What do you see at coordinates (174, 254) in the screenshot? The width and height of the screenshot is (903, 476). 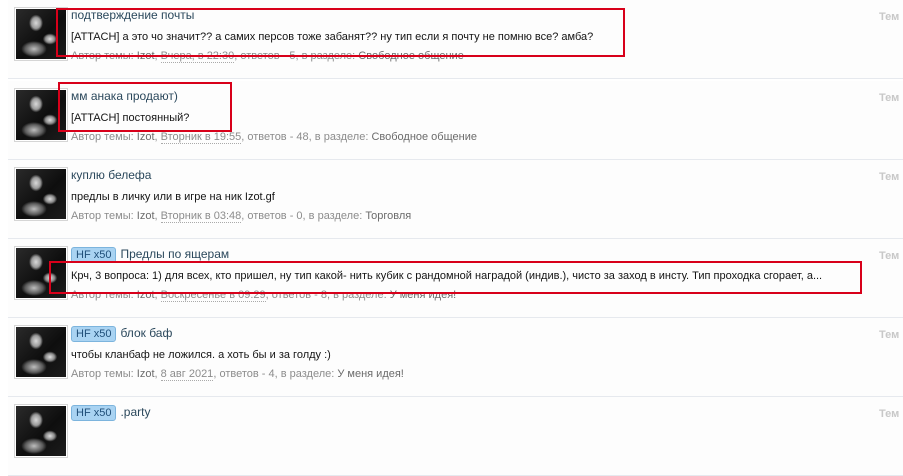 I see `thread-title: Предлы по ящерам` at bounding box center [174, 254].